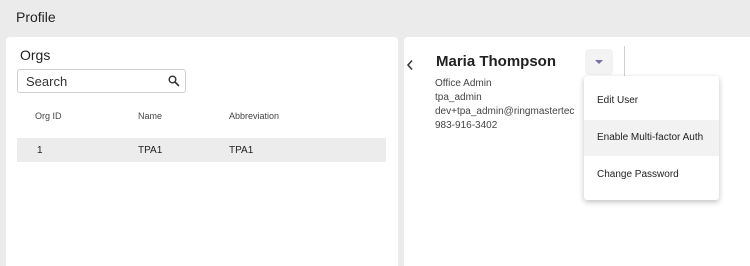 The image size is (750, 266). Describe the element at coordinates (496, 61) in the screenshot. I see `user-name: Maria Thompson` at that location.